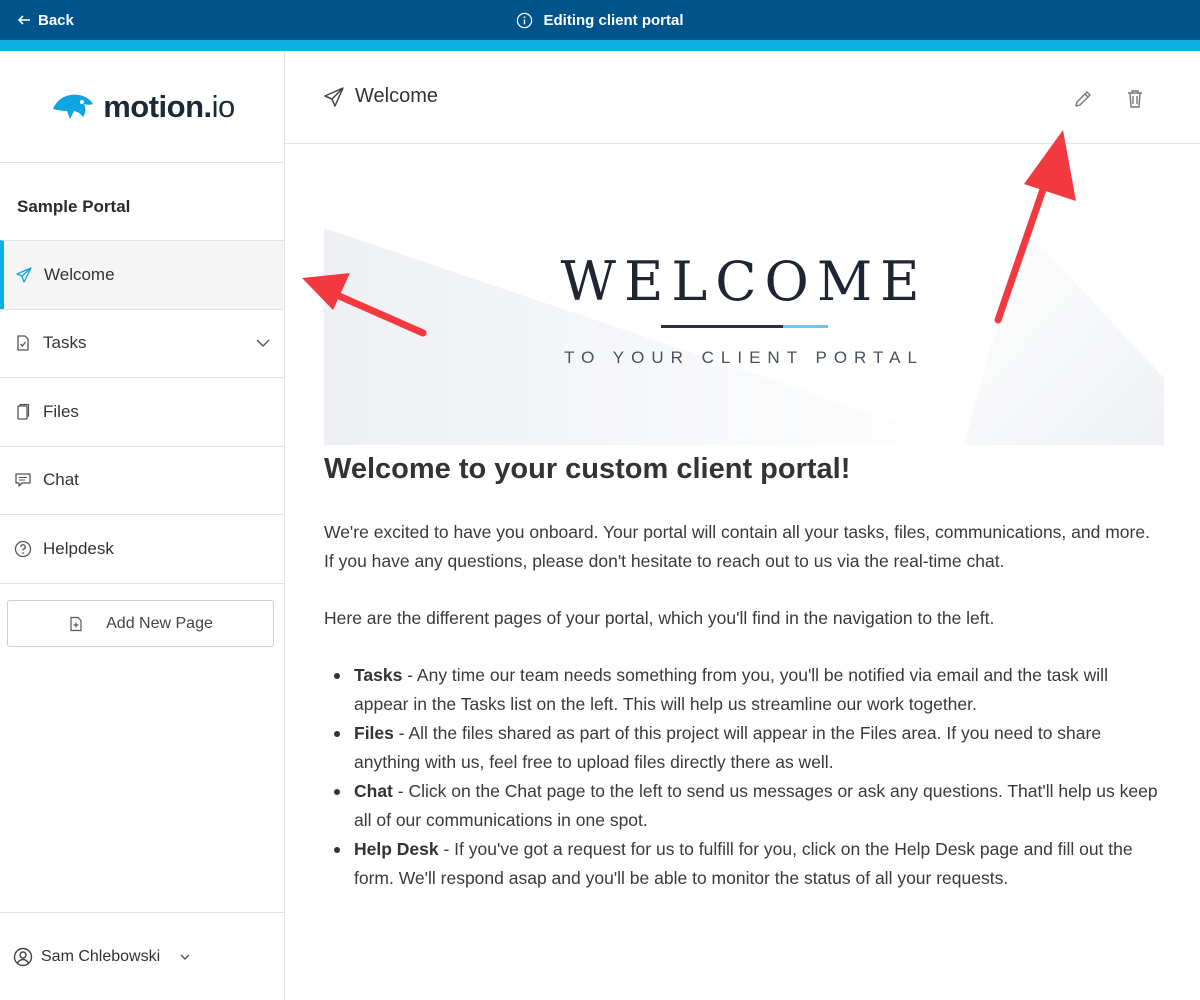  Describe the element at coordinates (65, 343) in the screenshot. I see `sidebar-item-label: Tasks` at that location.